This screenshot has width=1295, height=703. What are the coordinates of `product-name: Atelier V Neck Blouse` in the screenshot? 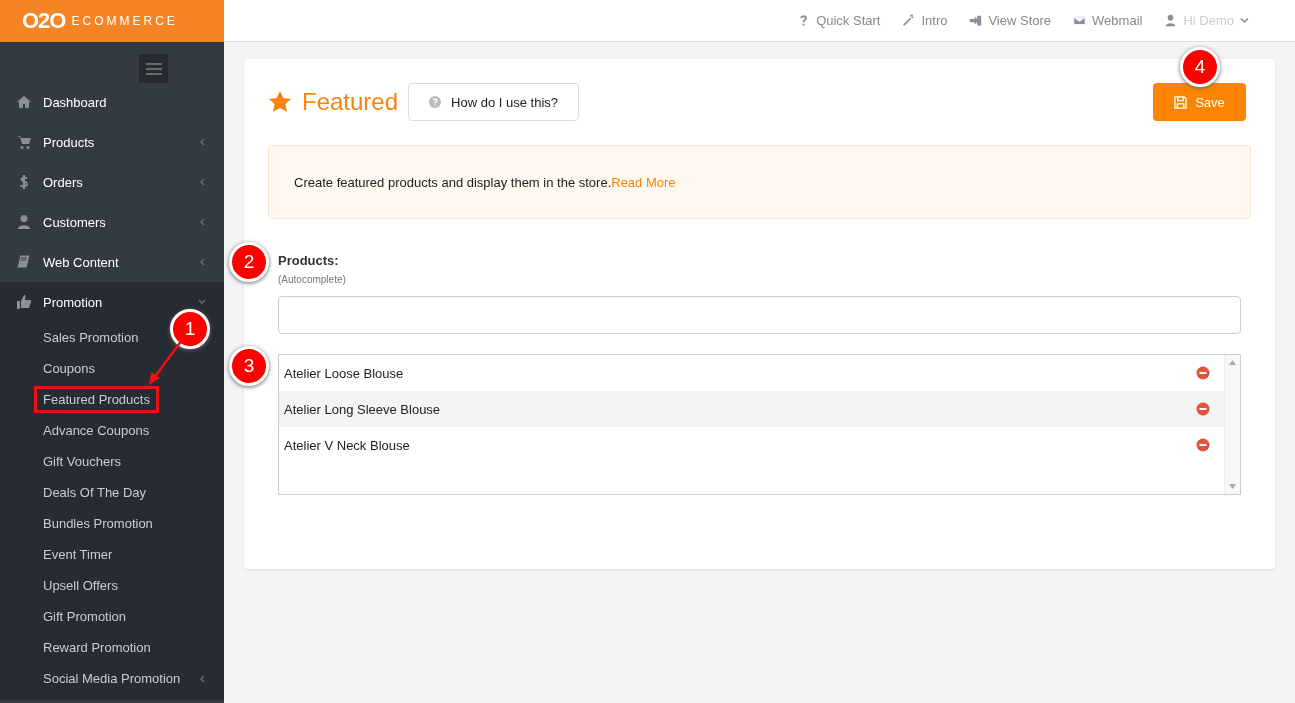 It's located at (347, 445).